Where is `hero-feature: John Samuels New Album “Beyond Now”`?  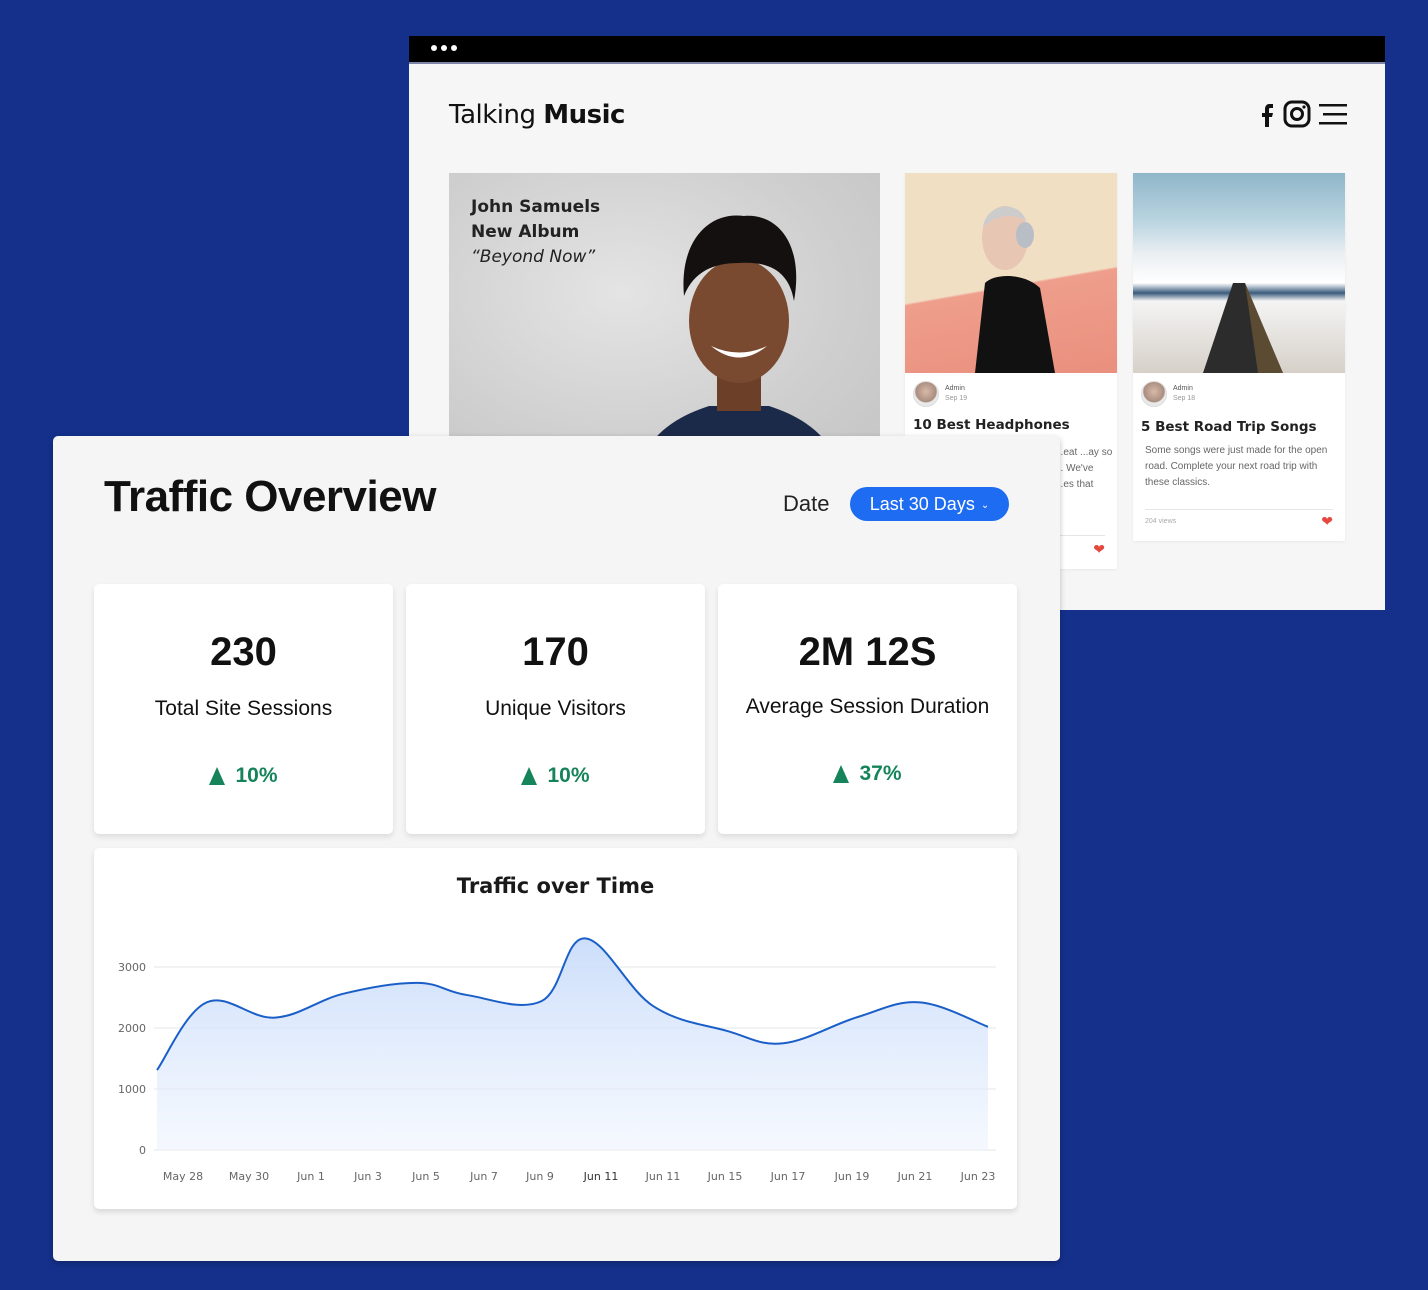
hero-feature: John Samuels New Album “Beyond Now” is located at coordinates (664, 323).